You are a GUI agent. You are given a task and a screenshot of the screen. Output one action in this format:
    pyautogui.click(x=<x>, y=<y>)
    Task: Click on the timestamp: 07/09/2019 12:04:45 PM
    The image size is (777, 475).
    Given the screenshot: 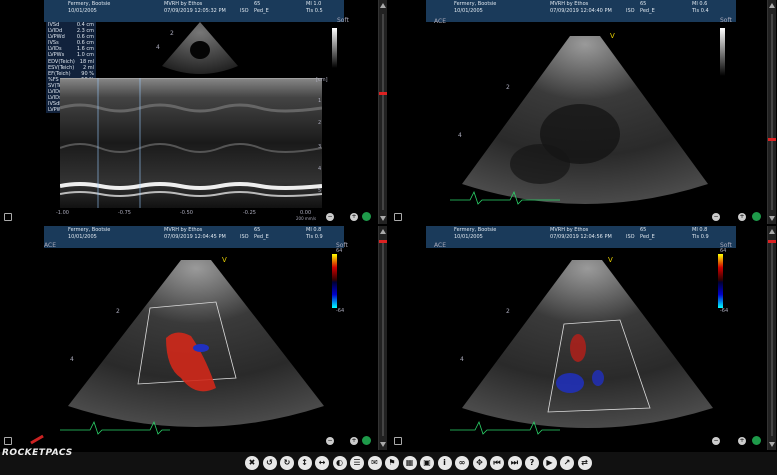 What is the action you would take?
    pyautogui.click(x=195, y=237)
    